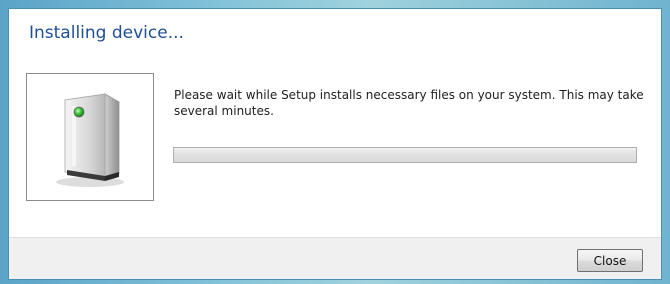 The width and height of the screenshot is (670, 284). What do you see at coordinates (610, 260) in the screenshot?
I see `close-button: Close` at bounding box center [610, 260].